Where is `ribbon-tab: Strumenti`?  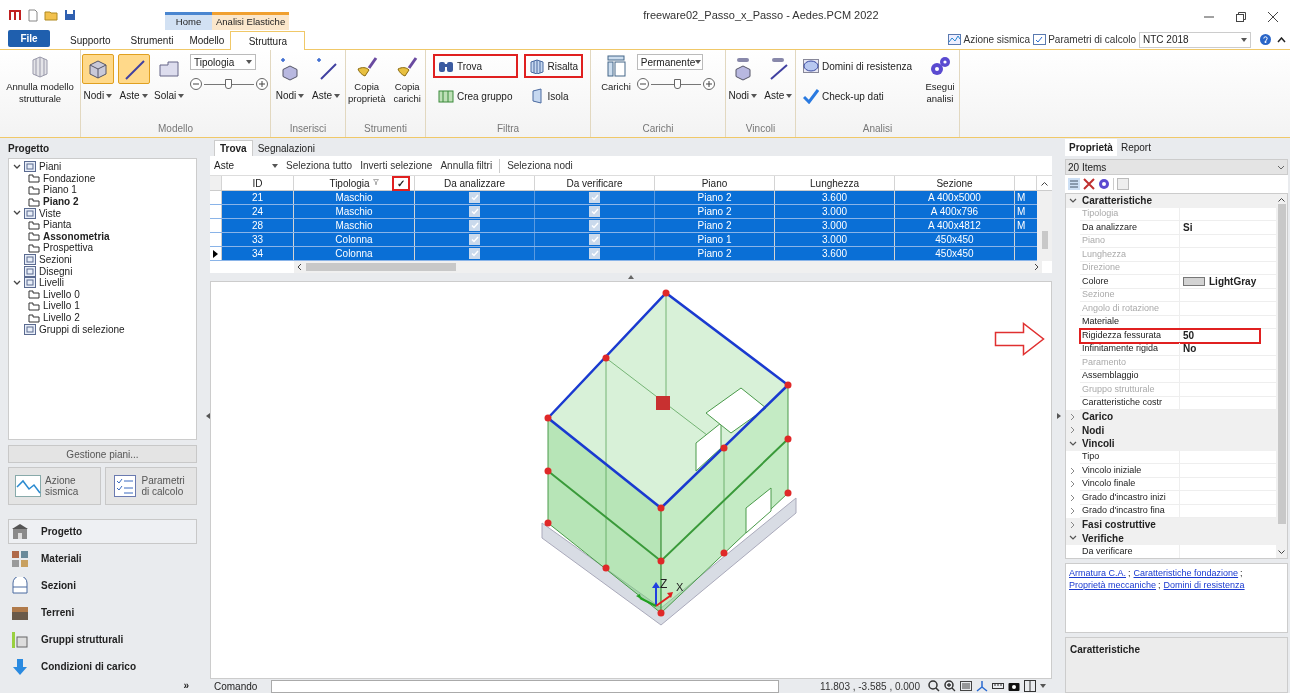
ribbon-tab: Strumenti is located at coordinates (152, 40).